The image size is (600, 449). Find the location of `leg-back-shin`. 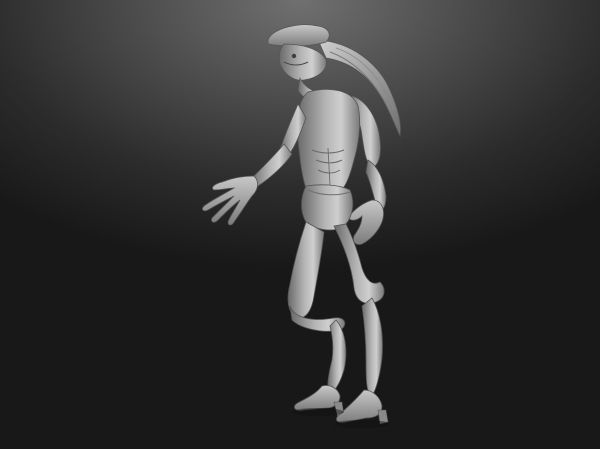

leg-back-shin is located at coordinates (372, 347).